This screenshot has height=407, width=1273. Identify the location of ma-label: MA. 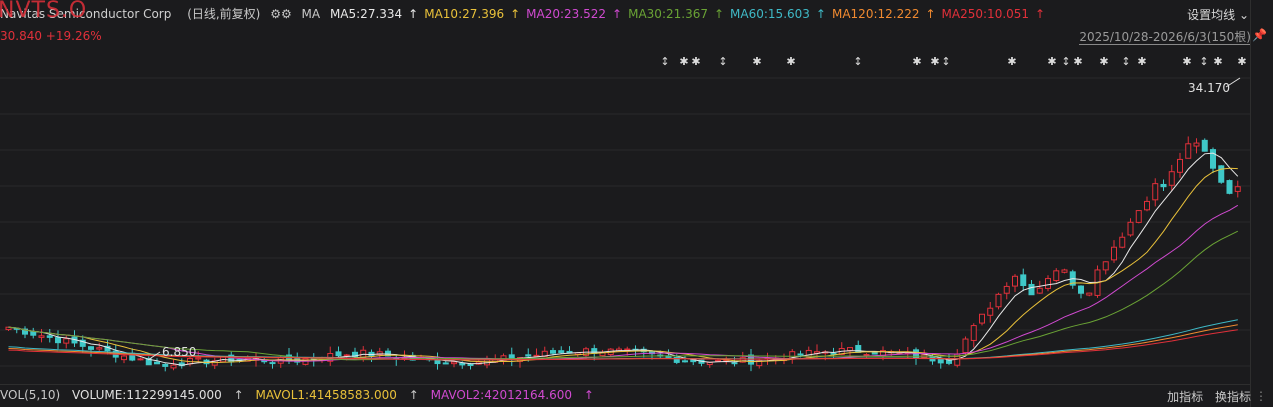
(311, 14).